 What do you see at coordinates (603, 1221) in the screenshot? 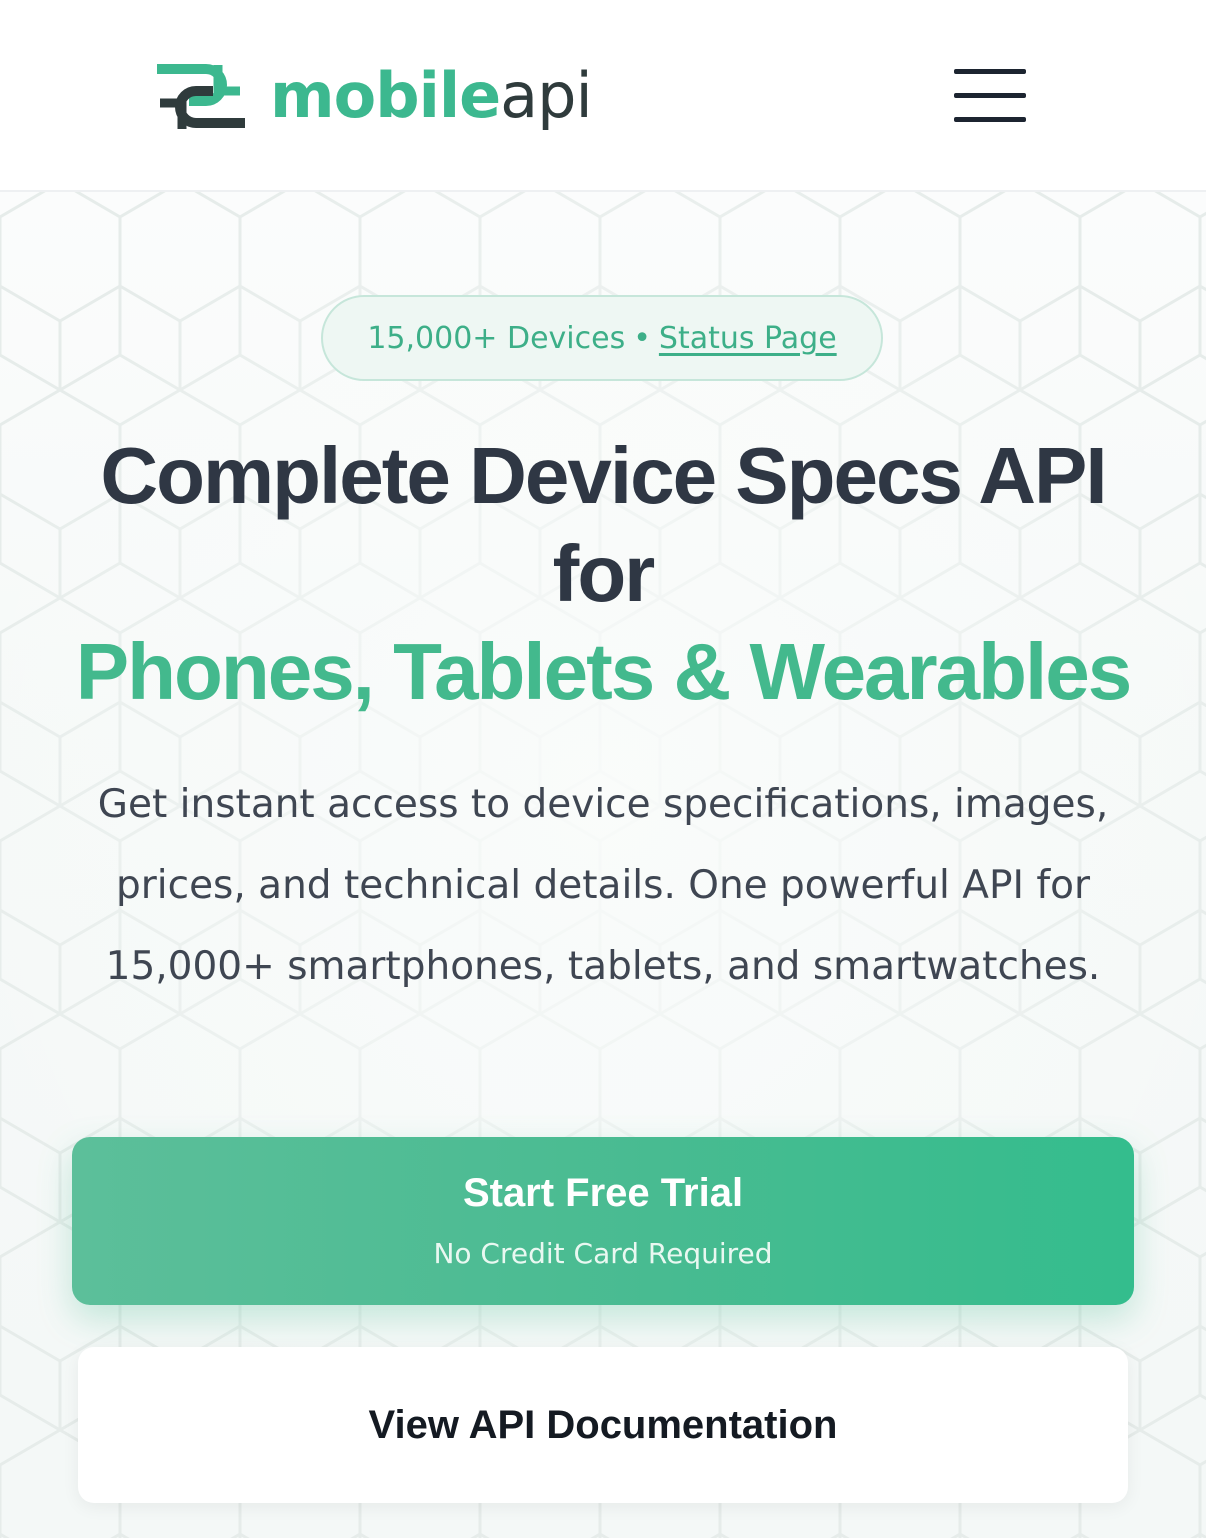
I see `start-free-trial-button: Start Free Trial No Credit Card Required` at bounding box center [603, 1221].